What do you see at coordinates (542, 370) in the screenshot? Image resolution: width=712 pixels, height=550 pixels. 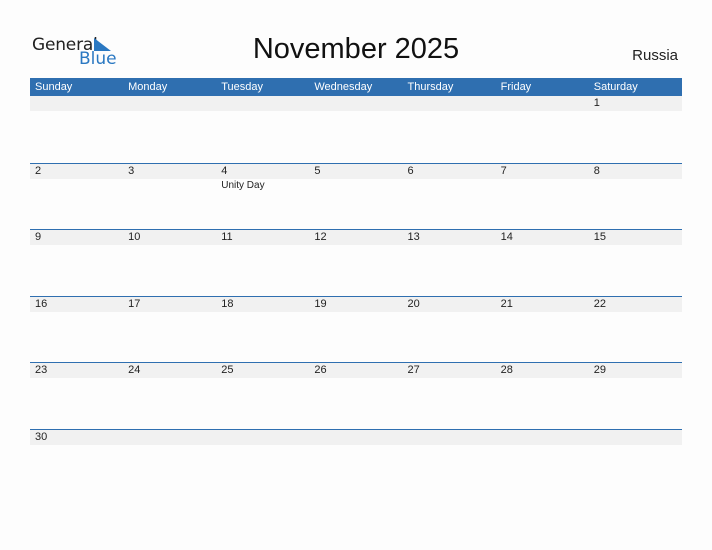 I see `day-cell: 28` at bounding box center [542, 370].